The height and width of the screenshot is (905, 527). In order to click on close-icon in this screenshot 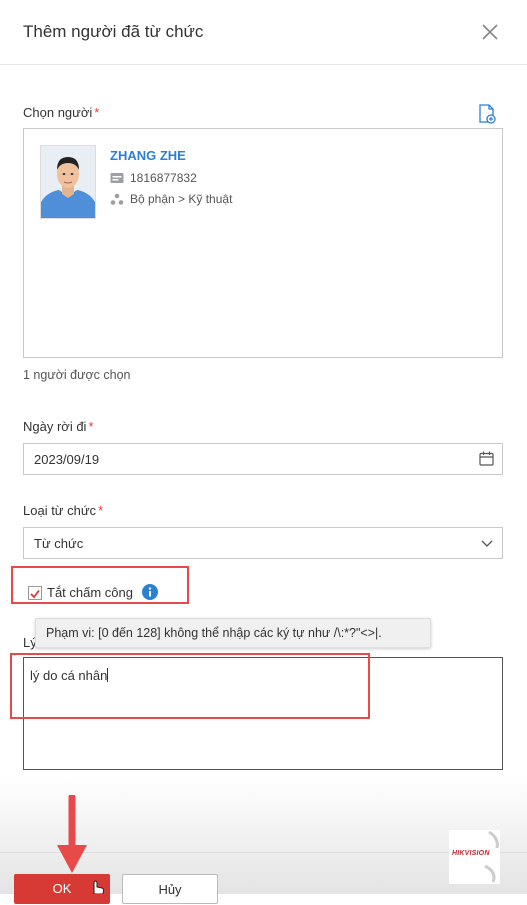, I will do `click(490, 32)`.